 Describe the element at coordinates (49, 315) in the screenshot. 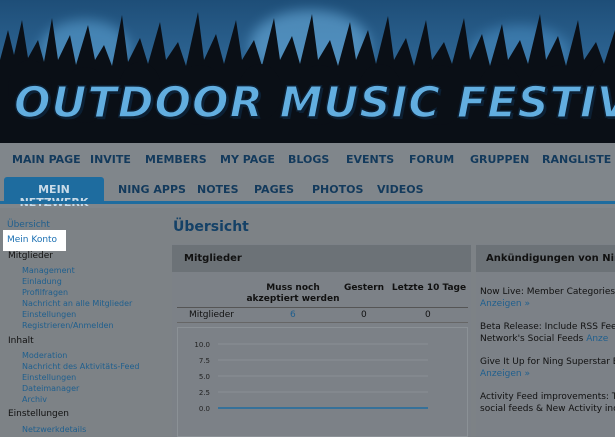

I see `sidebar-link-member-settings: Einstellungen` at that location.